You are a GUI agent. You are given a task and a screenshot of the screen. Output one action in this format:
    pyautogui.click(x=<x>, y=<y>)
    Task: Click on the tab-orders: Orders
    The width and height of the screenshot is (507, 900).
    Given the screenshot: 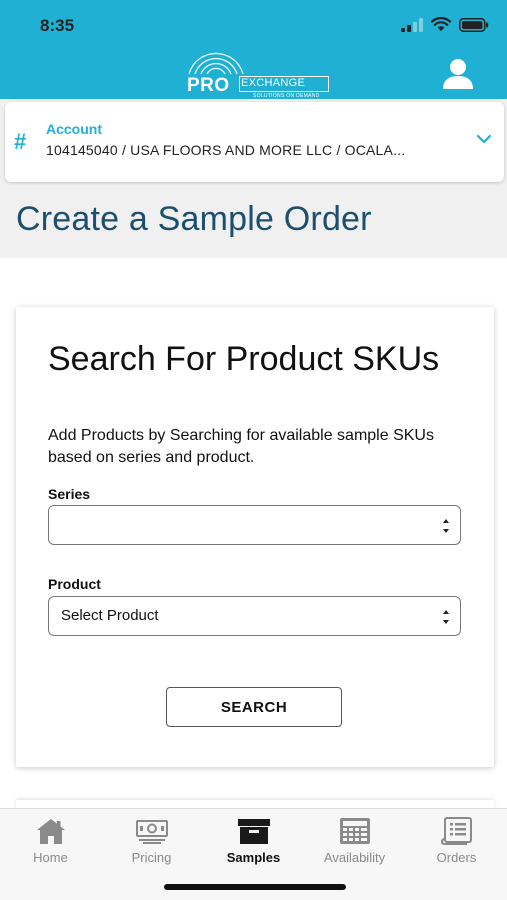 What is the action you would take?
    pyautogui.click(x=456, y=843)
    